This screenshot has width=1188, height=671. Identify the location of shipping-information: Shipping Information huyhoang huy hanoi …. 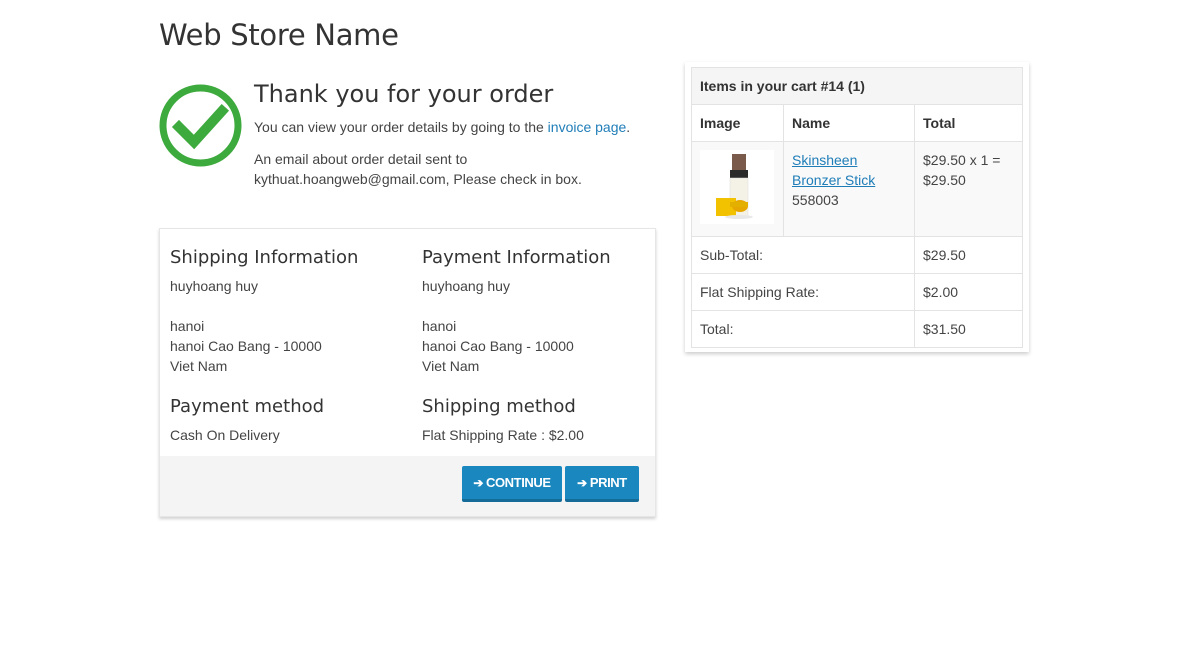
(285, 311).